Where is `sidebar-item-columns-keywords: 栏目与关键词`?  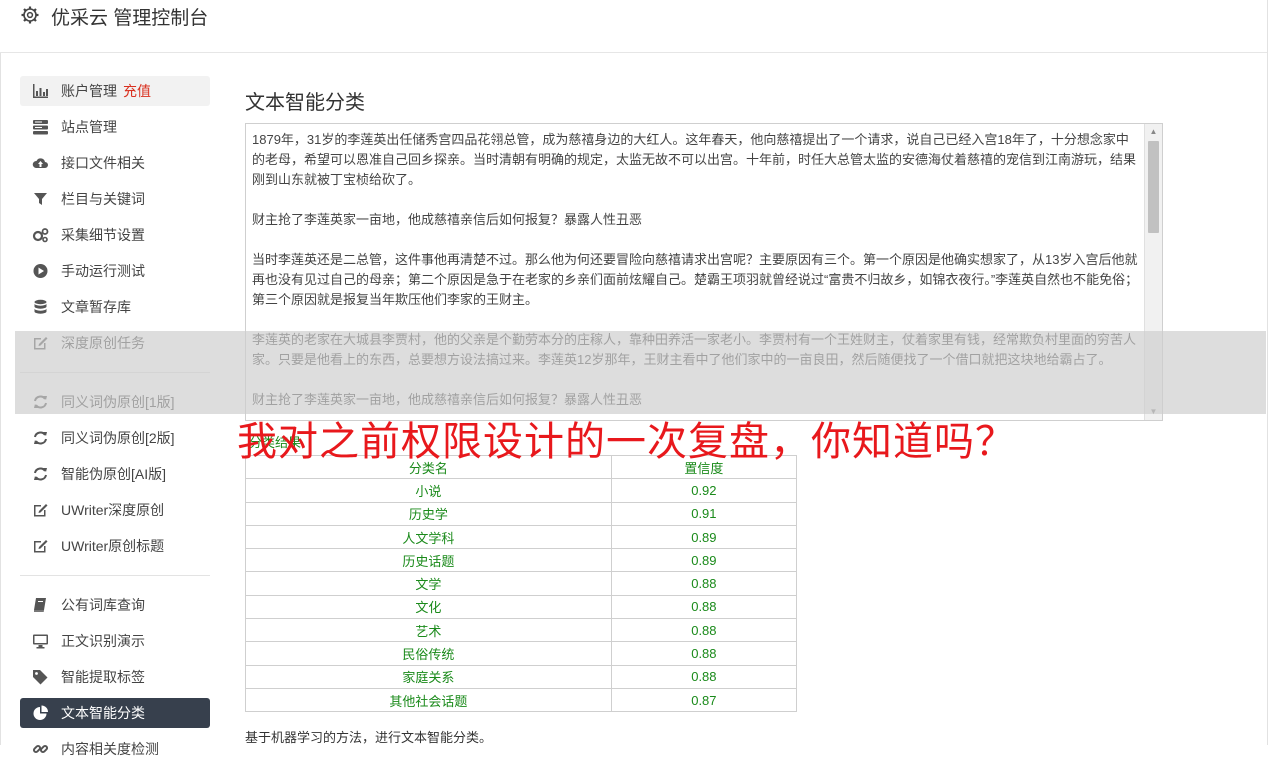
sidebar-item-columns-keywords: 栏目与关键词 is located at coordinates (115, 199).